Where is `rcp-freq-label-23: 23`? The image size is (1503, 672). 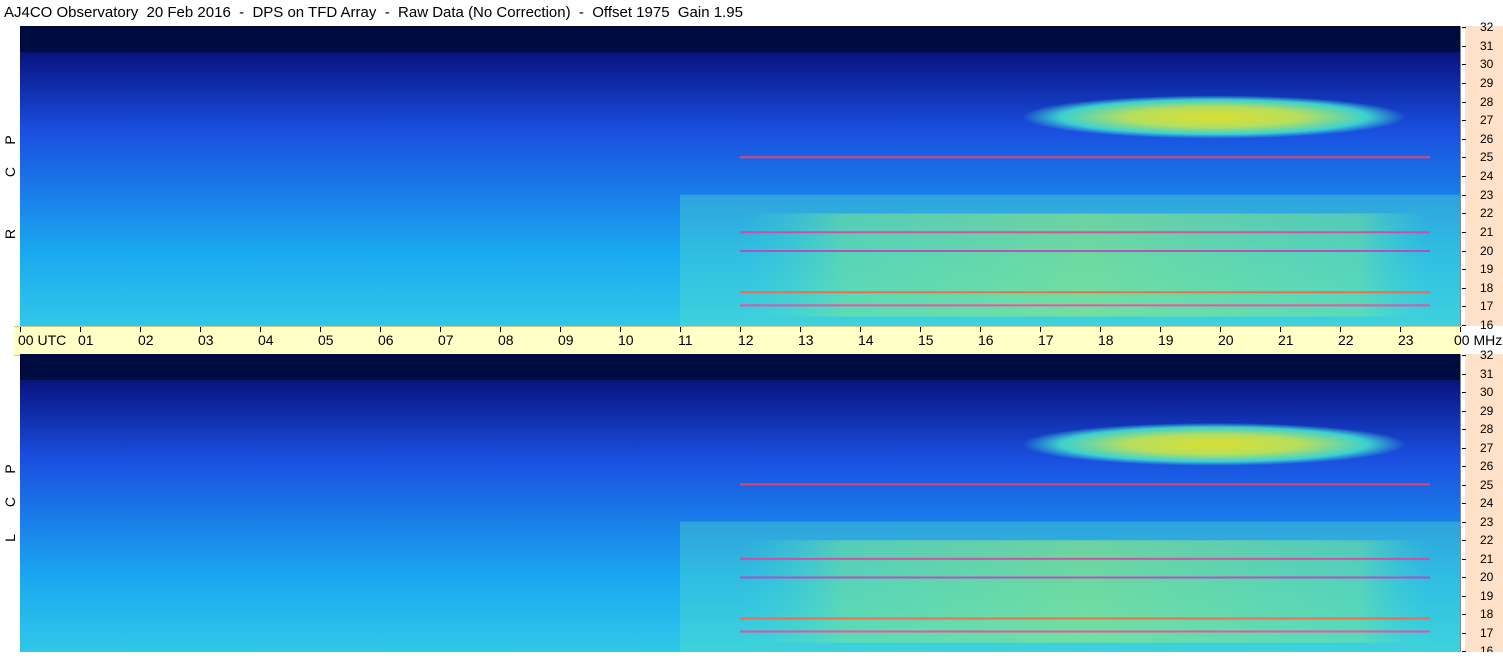 rcp-freq-label-23: 23 is located at coordinates (1487, 194).